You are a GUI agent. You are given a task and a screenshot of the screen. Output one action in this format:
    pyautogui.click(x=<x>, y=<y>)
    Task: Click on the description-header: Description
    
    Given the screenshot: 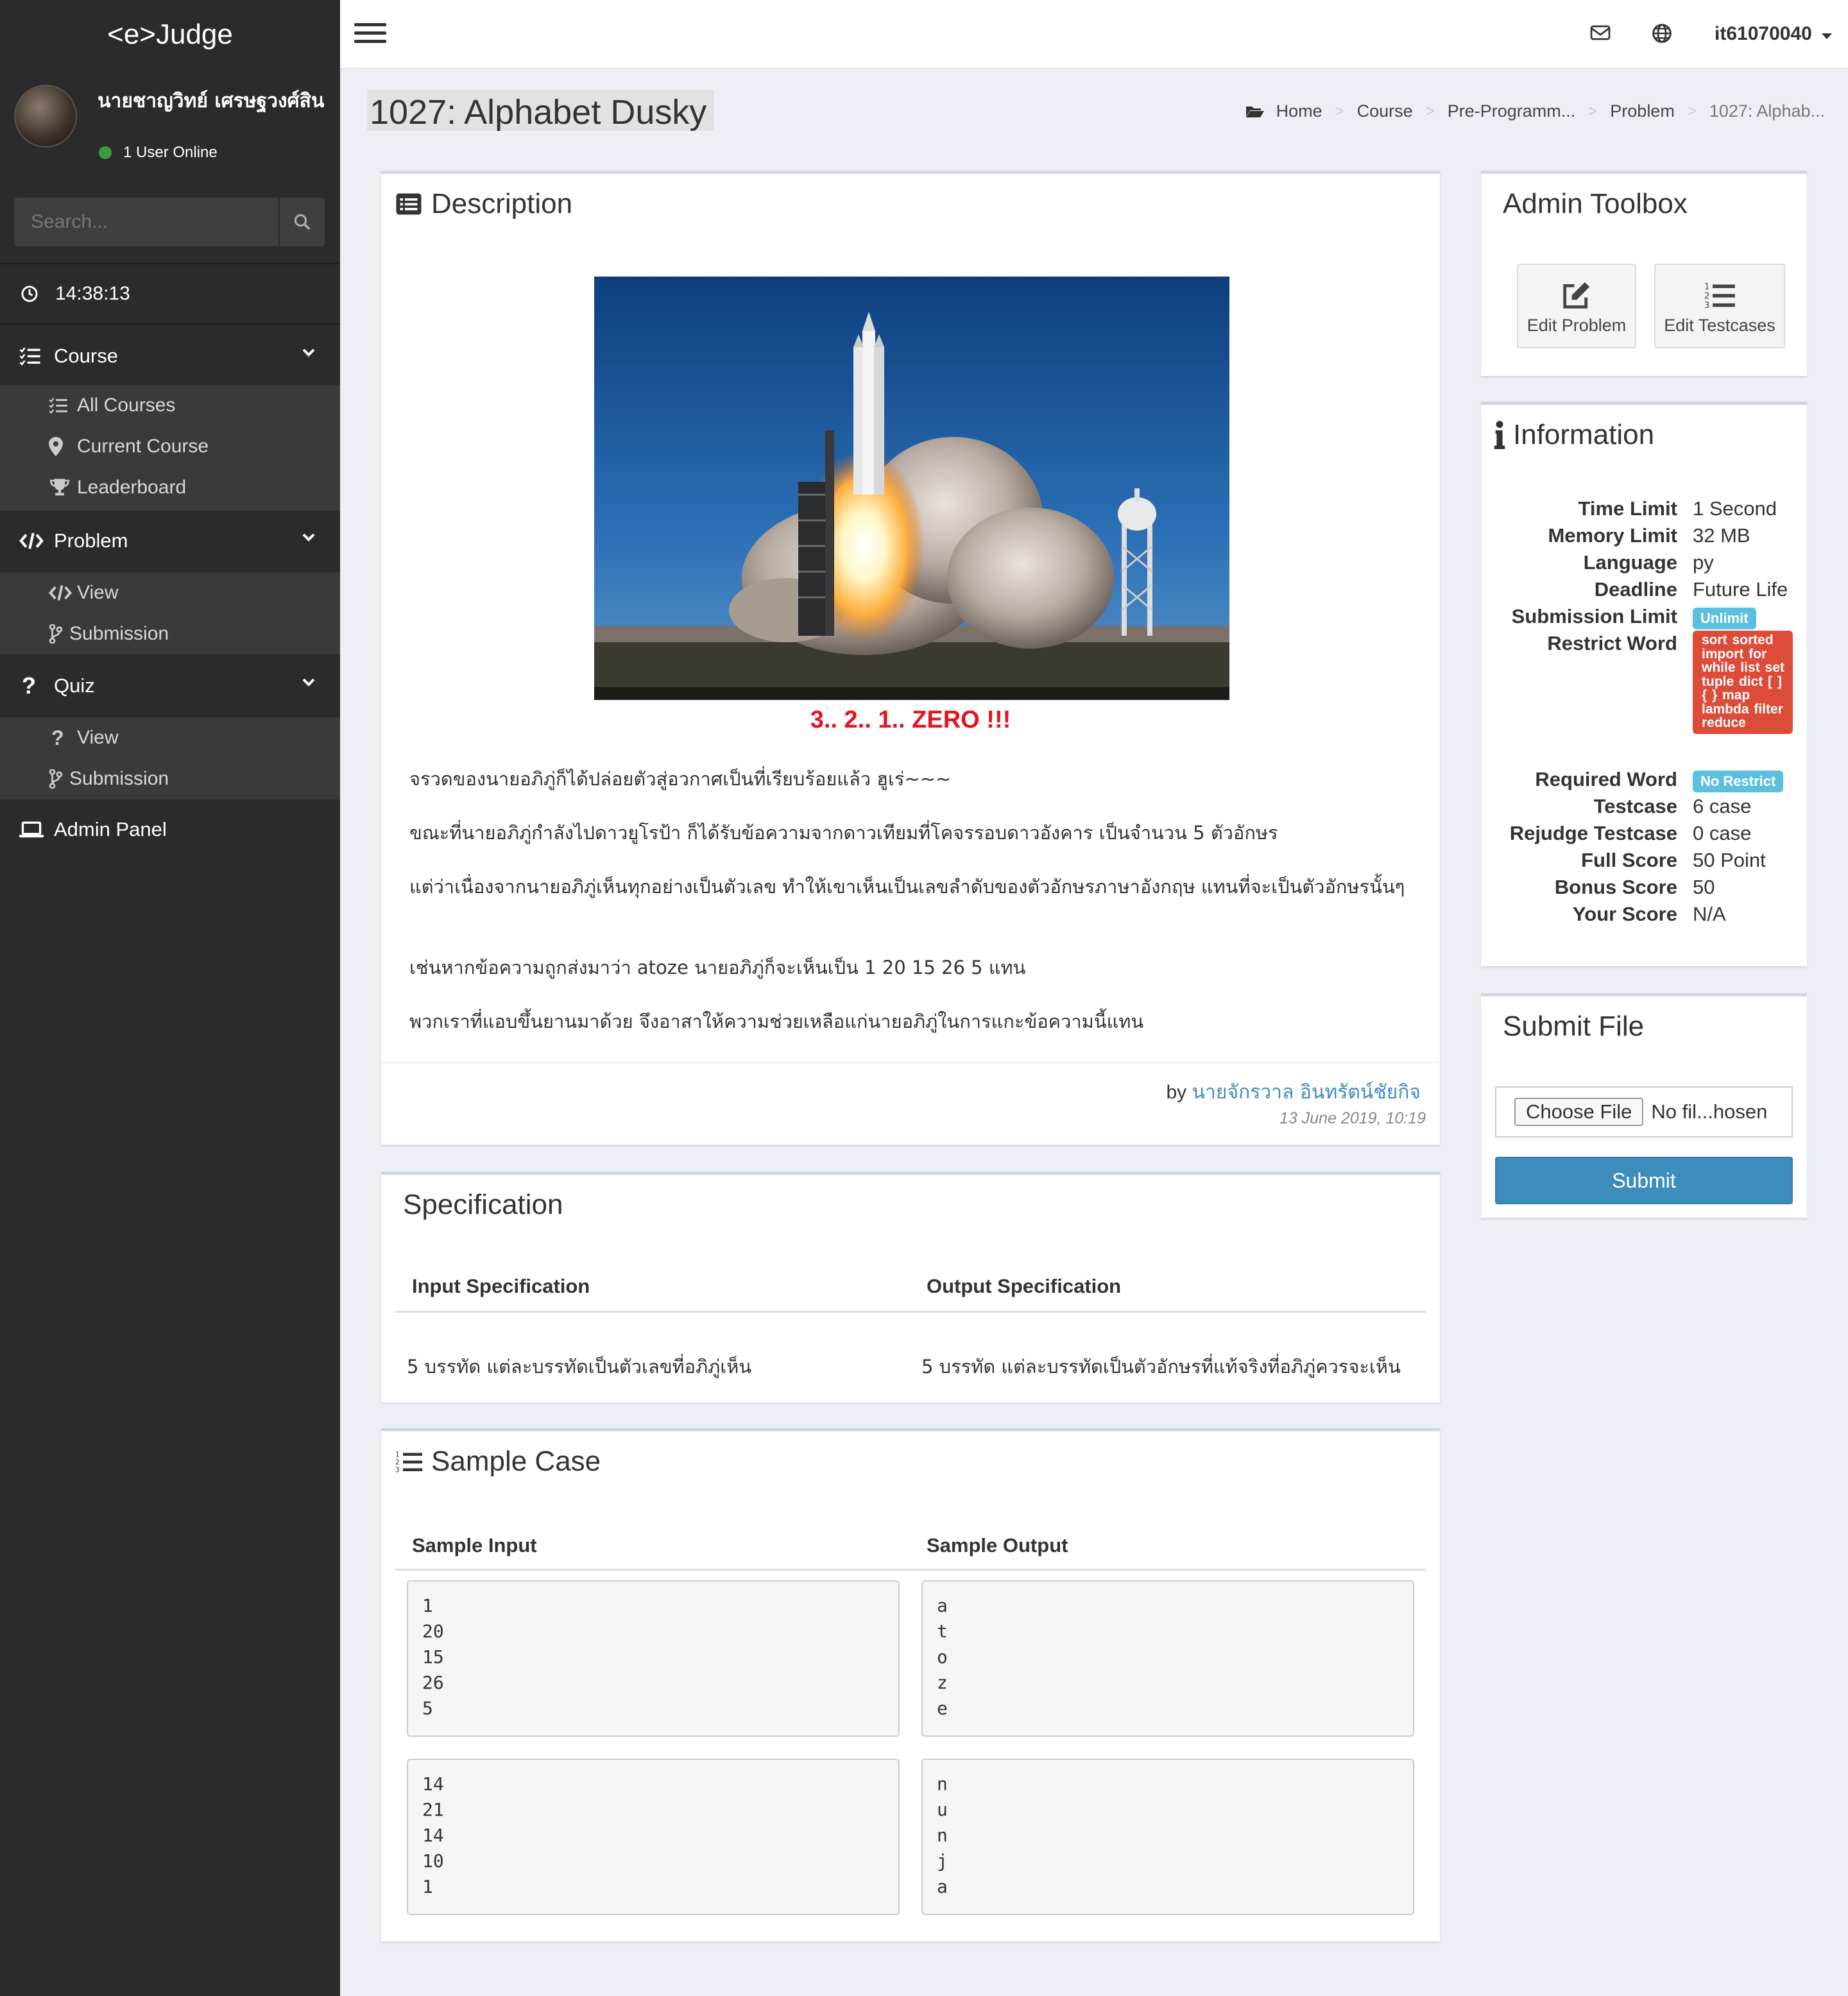 What is the action you would take?
    pyautogui.click(x=484, y=204)
    